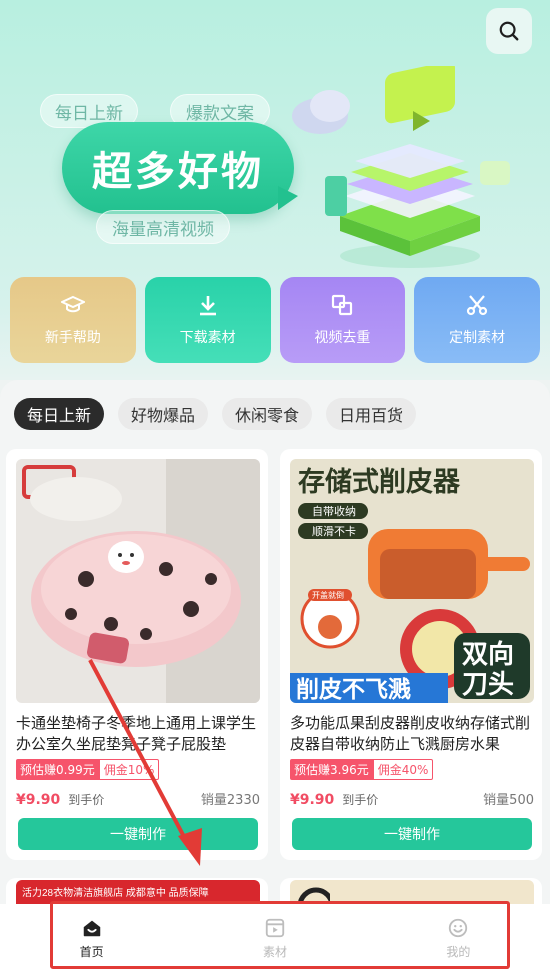 The width and height of the screenshot is (550, 973). Describe the element at coordinates (275, 928) in the screenshot. I see `video-library-icon` at that location.